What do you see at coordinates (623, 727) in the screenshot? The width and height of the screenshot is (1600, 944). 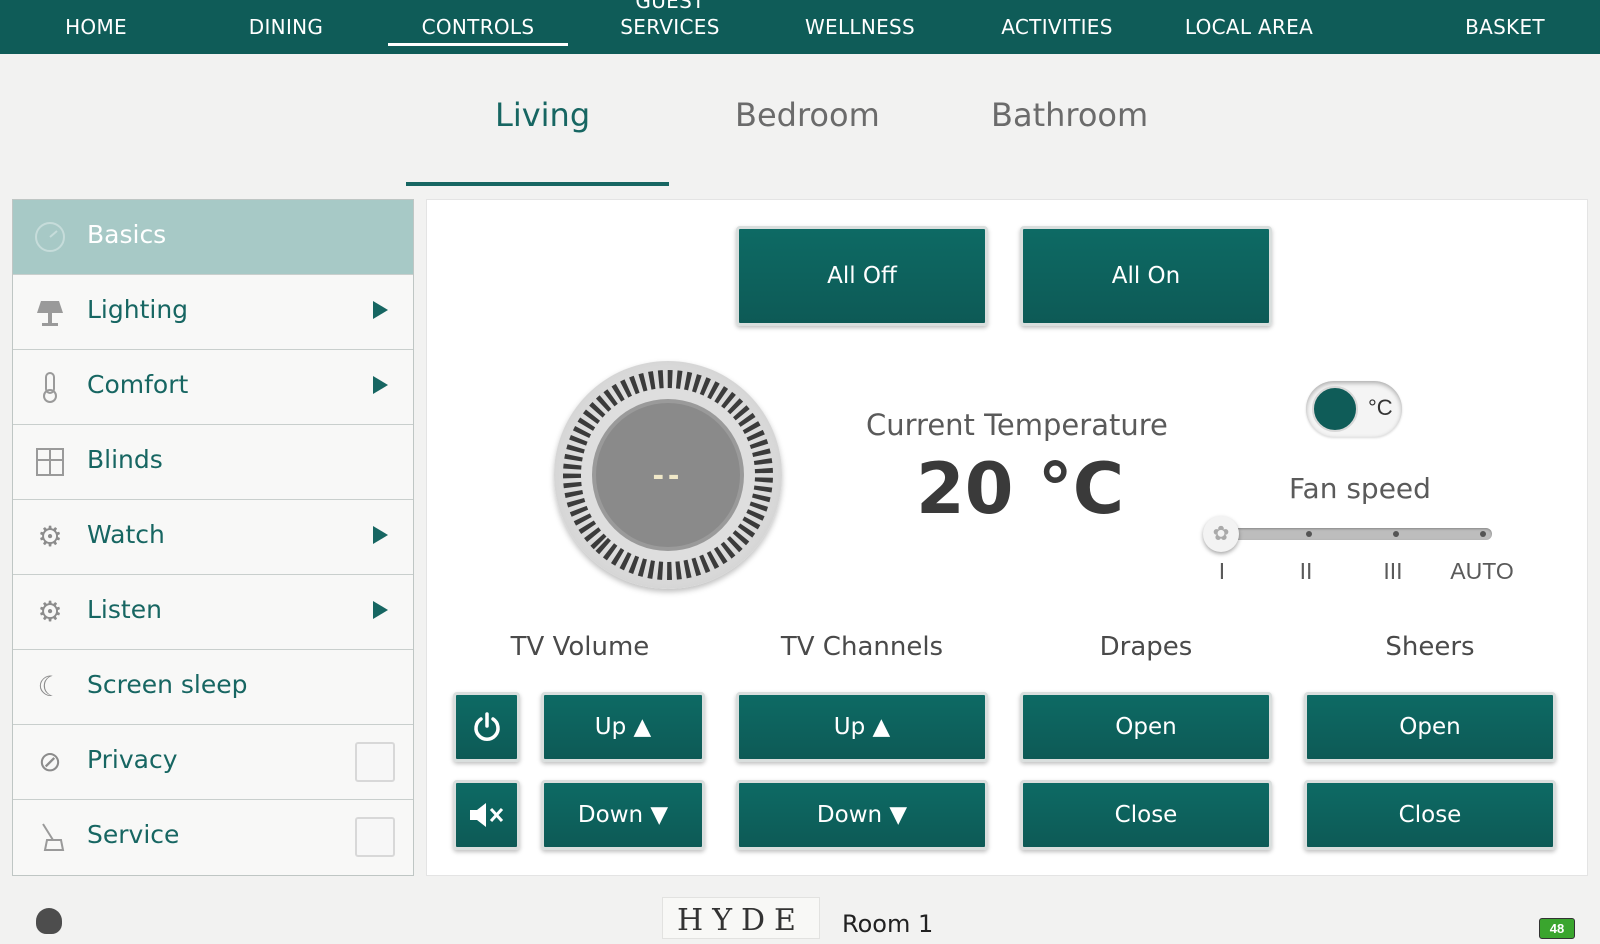 I see `tv-volume-up-button: Up ▲` at bounding box center [623, 727].